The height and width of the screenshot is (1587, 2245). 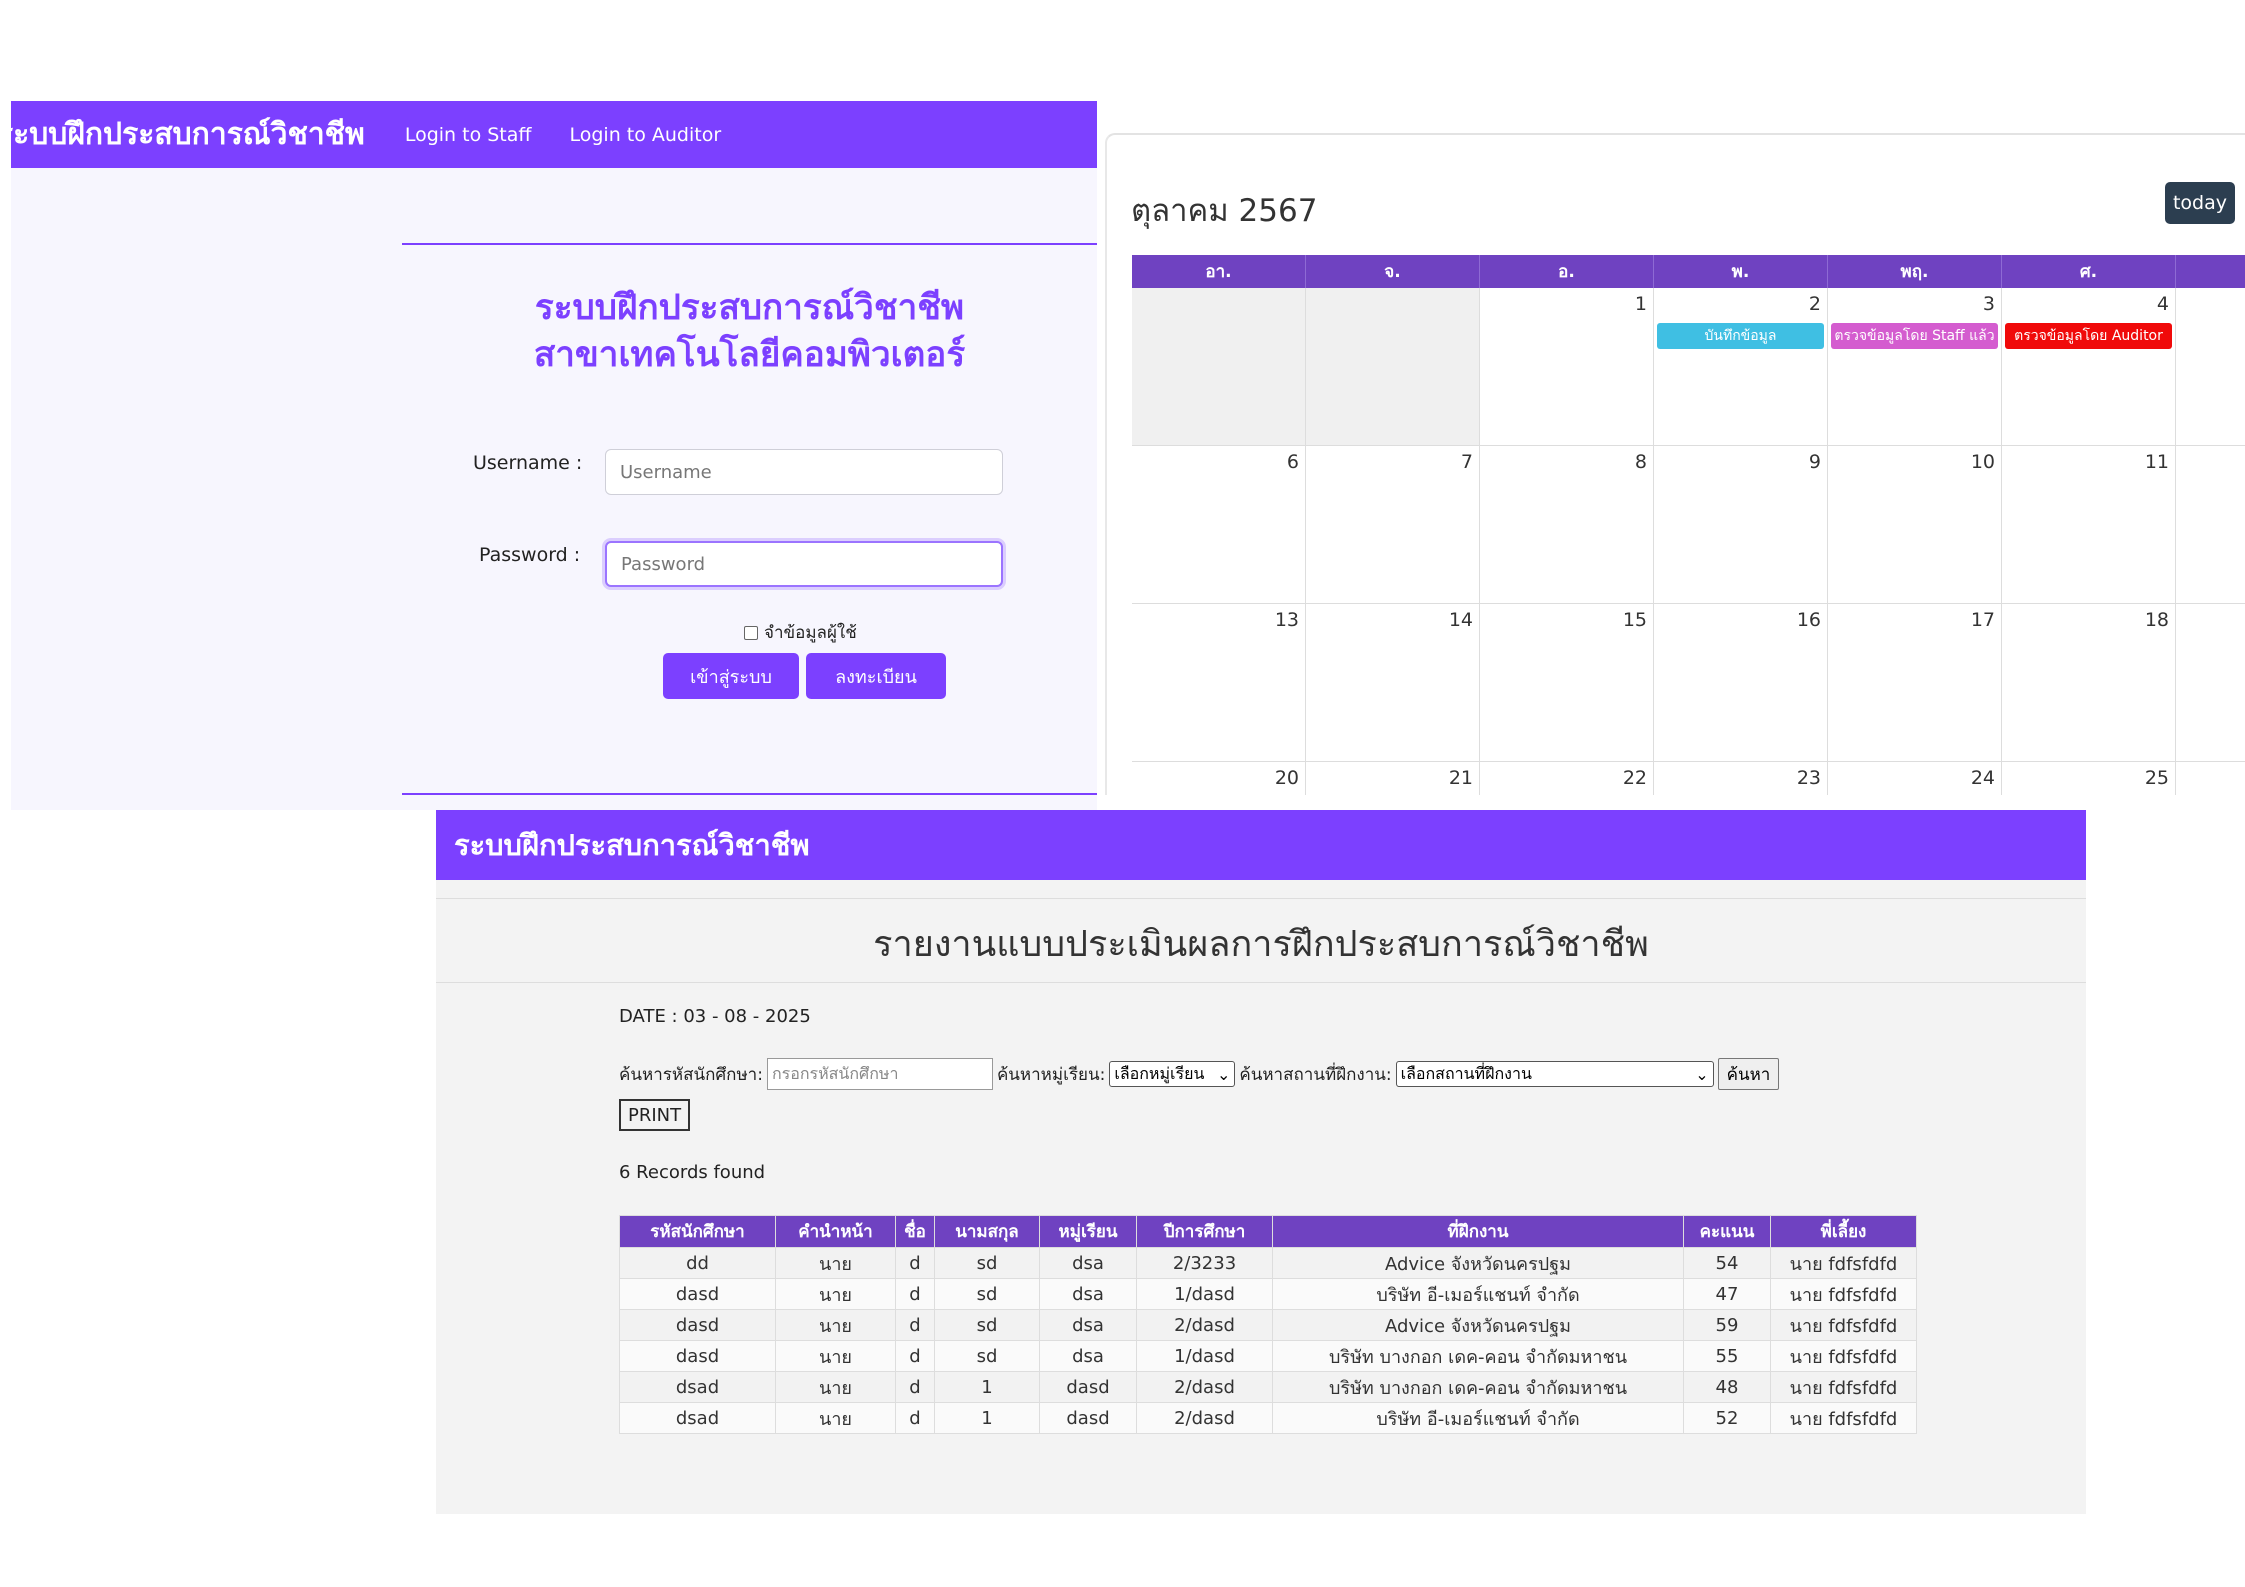 I want to click on search-button: ค้นหา, so click(x=1748, y=1074).